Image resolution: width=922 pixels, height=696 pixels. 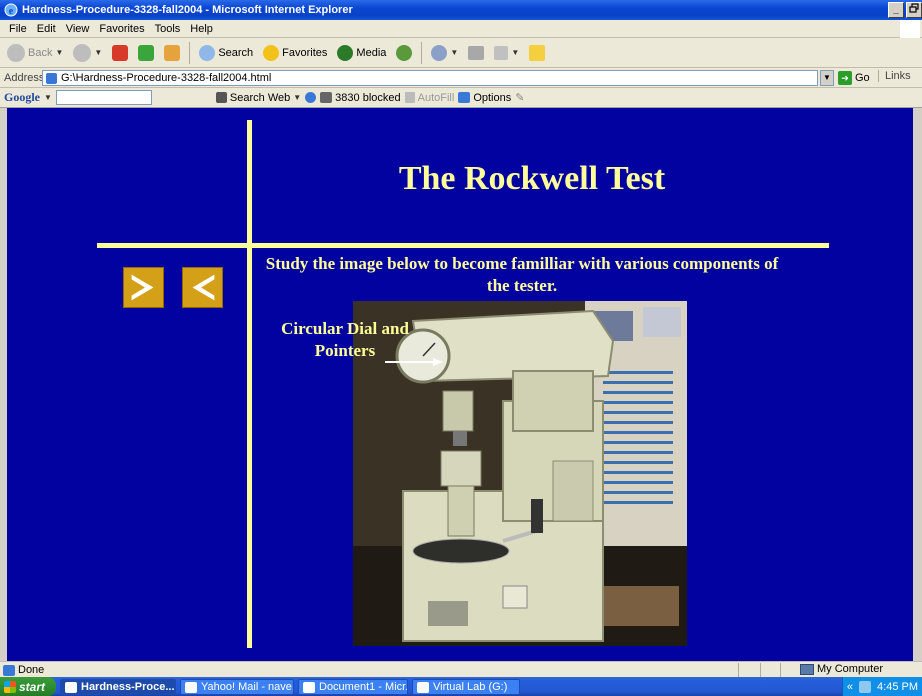 I want to click on edit-button: ▼, so click(x=506, y=53).